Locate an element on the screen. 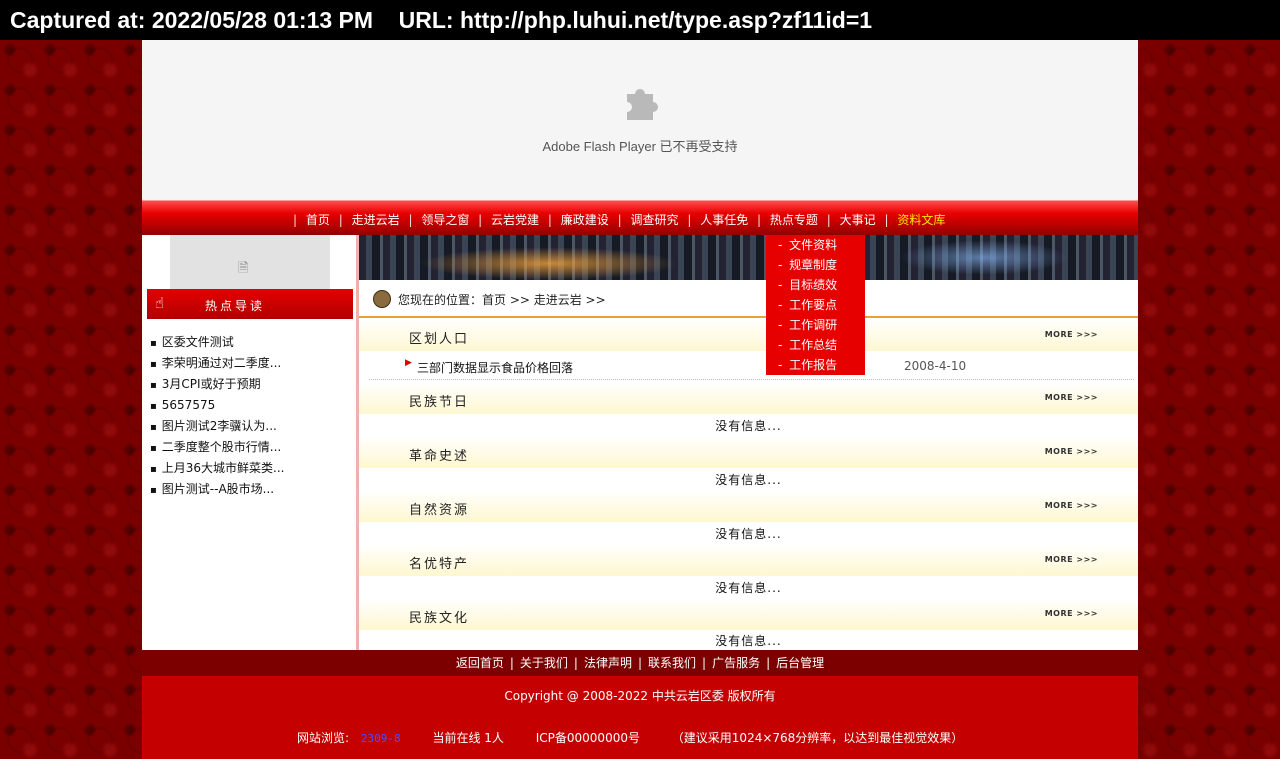  dropdown-item-work-report: 工作报告 is located at coordinates (815, 365).